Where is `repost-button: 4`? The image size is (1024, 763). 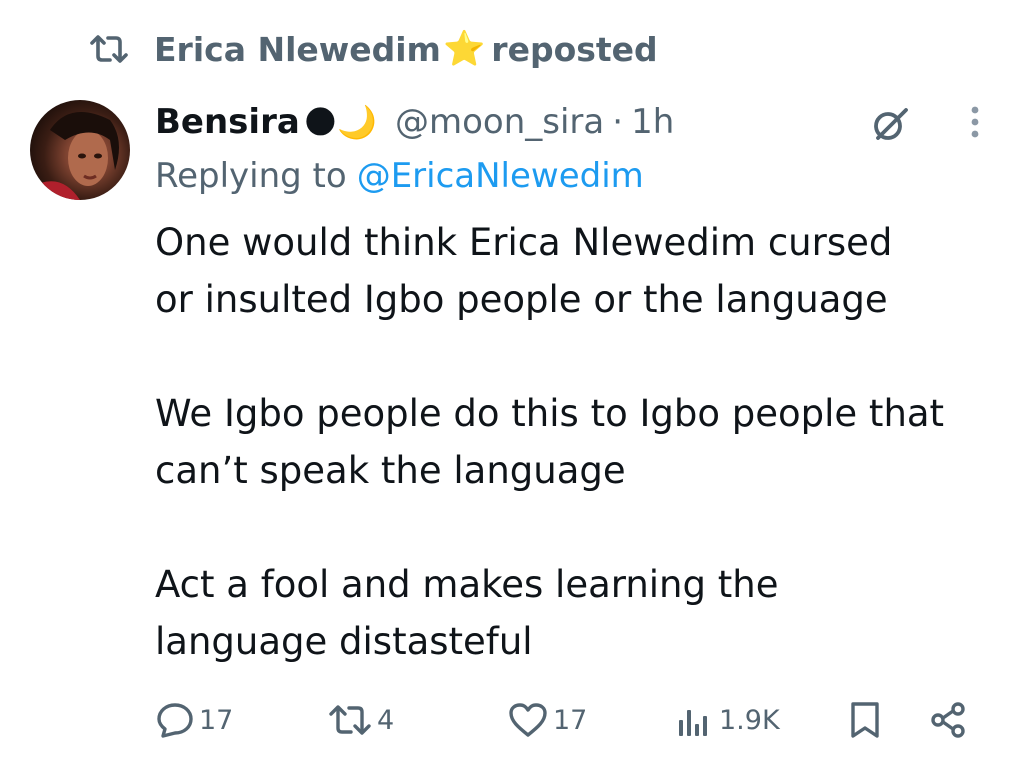 repost-button: 4 is located at coordinates (360, 720).